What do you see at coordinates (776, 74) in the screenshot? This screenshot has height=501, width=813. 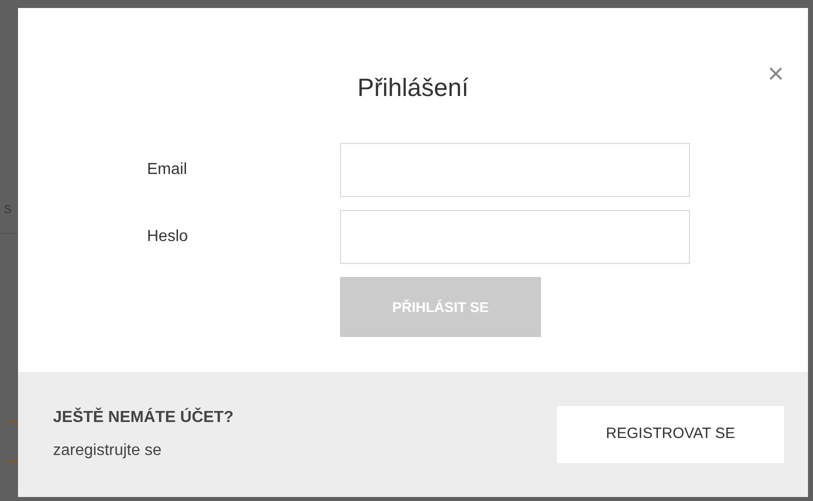 I see `close-button: ×` at bounding box center [776, 74].